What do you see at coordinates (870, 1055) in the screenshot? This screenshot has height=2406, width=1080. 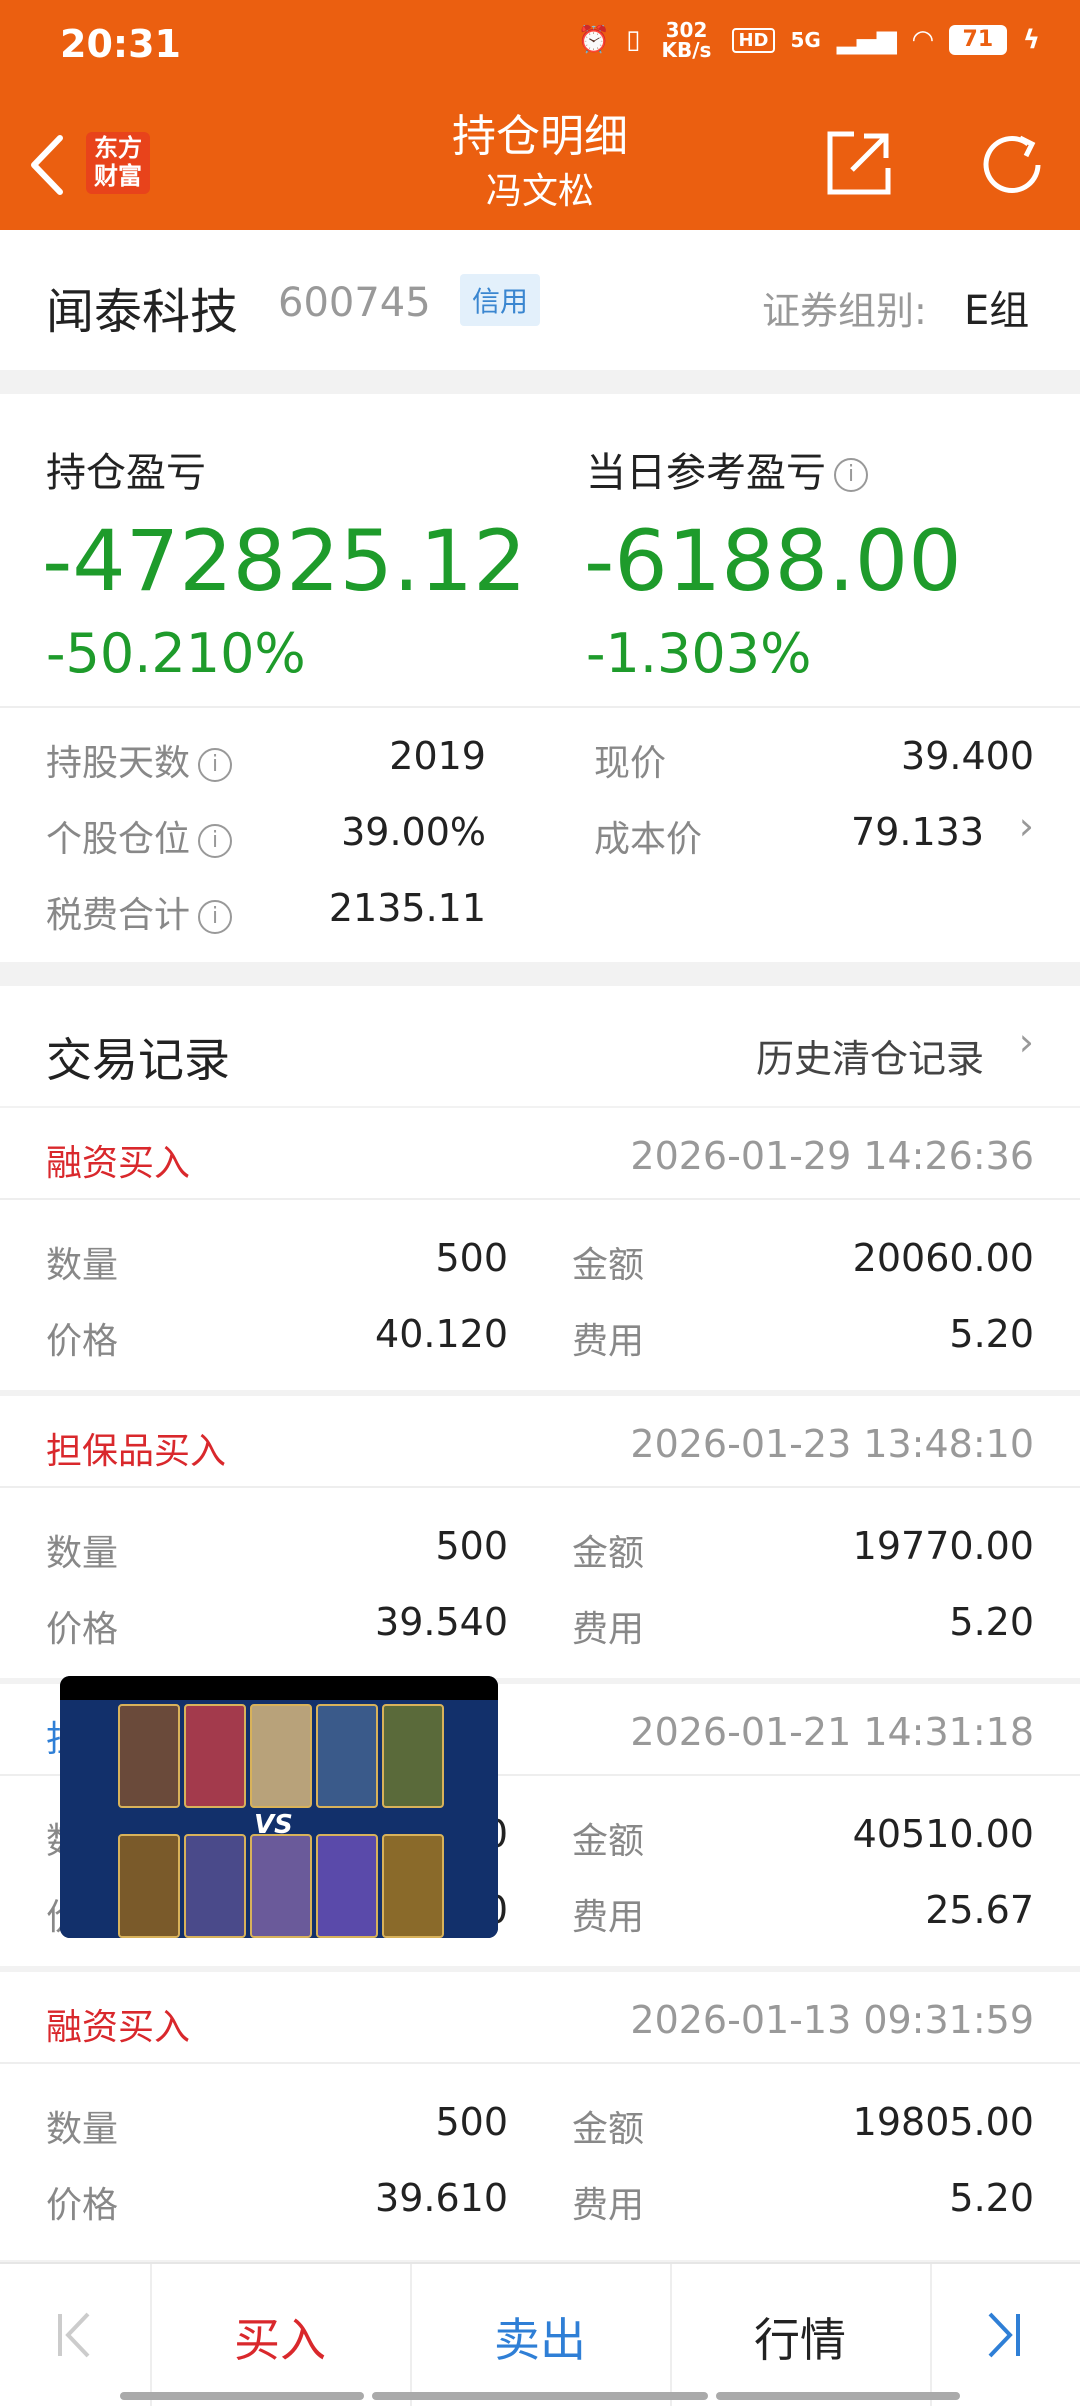 I see `history-link: 历史清仓记录` at bounding box center [870, 1055].